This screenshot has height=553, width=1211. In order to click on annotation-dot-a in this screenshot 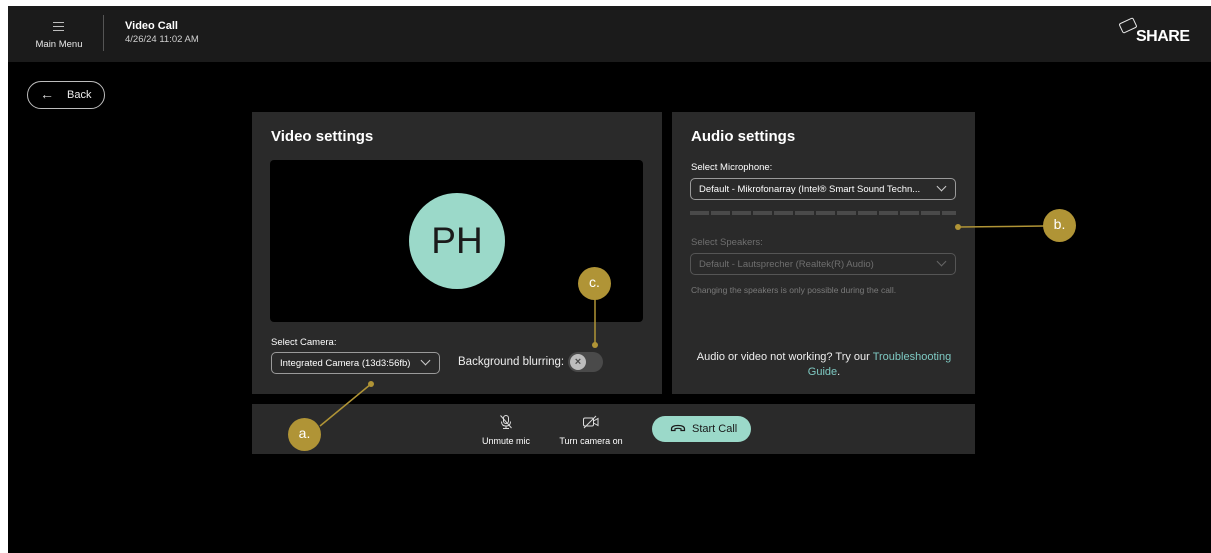, I will do `click(371, 384)`.